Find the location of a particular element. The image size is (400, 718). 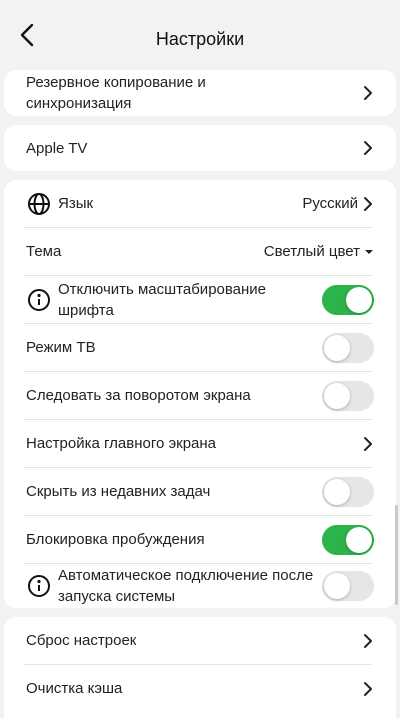

scrollbar is located at coordinates (396, 555).